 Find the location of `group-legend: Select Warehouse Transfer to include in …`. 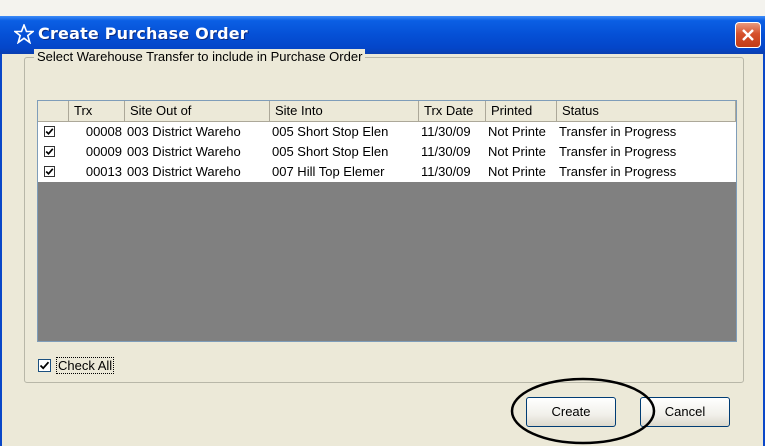

group-legend: Select Warehouse Transfer to include in … is located at coordinates (200, 56).